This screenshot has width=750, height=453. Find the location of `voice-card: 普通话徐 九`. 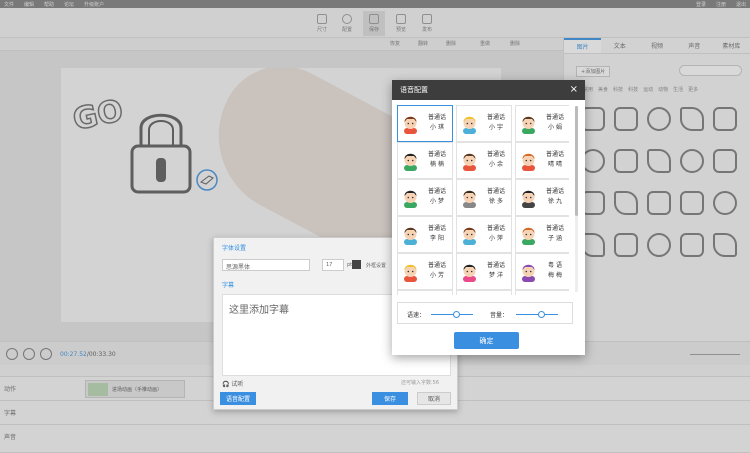

voice-card: 普通话徐 九 is located at coordinates (542, 197).